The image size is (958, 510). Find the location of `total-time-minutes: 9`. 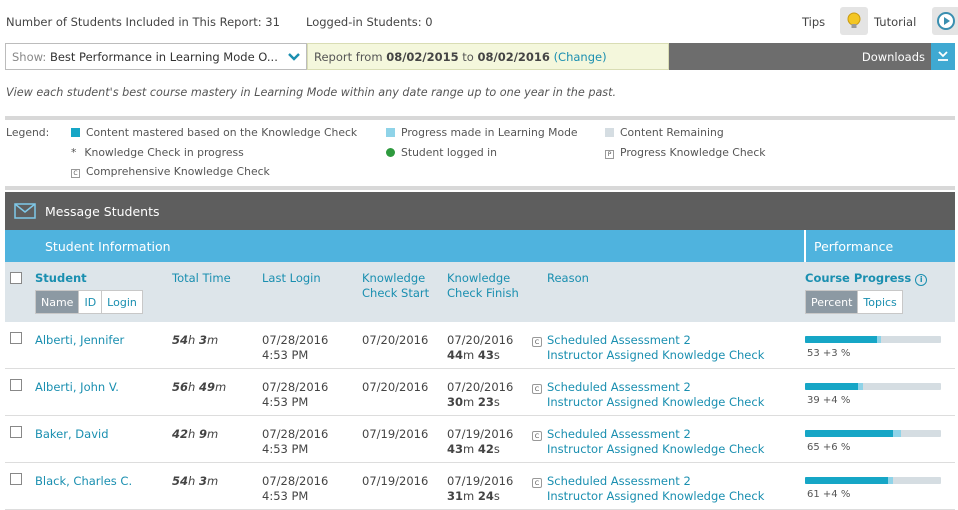

total-time-minutes: 9 is located at coordinates (202, 434).